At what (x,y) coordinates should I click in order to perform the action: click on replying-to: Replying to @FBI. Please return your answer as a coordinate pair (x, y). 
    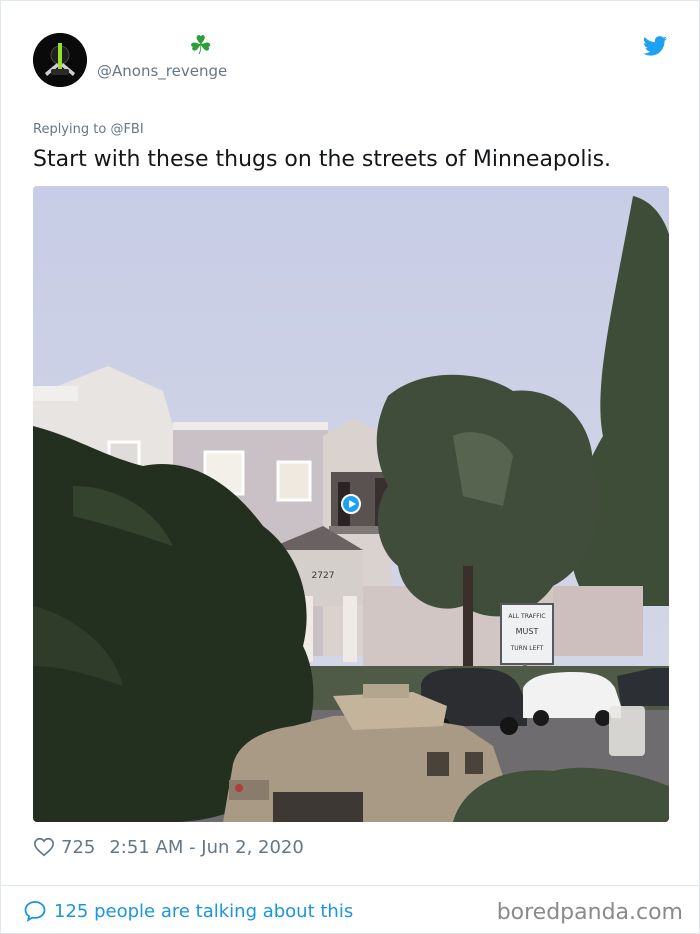
    Looking at the image, I should click on (88, 130).